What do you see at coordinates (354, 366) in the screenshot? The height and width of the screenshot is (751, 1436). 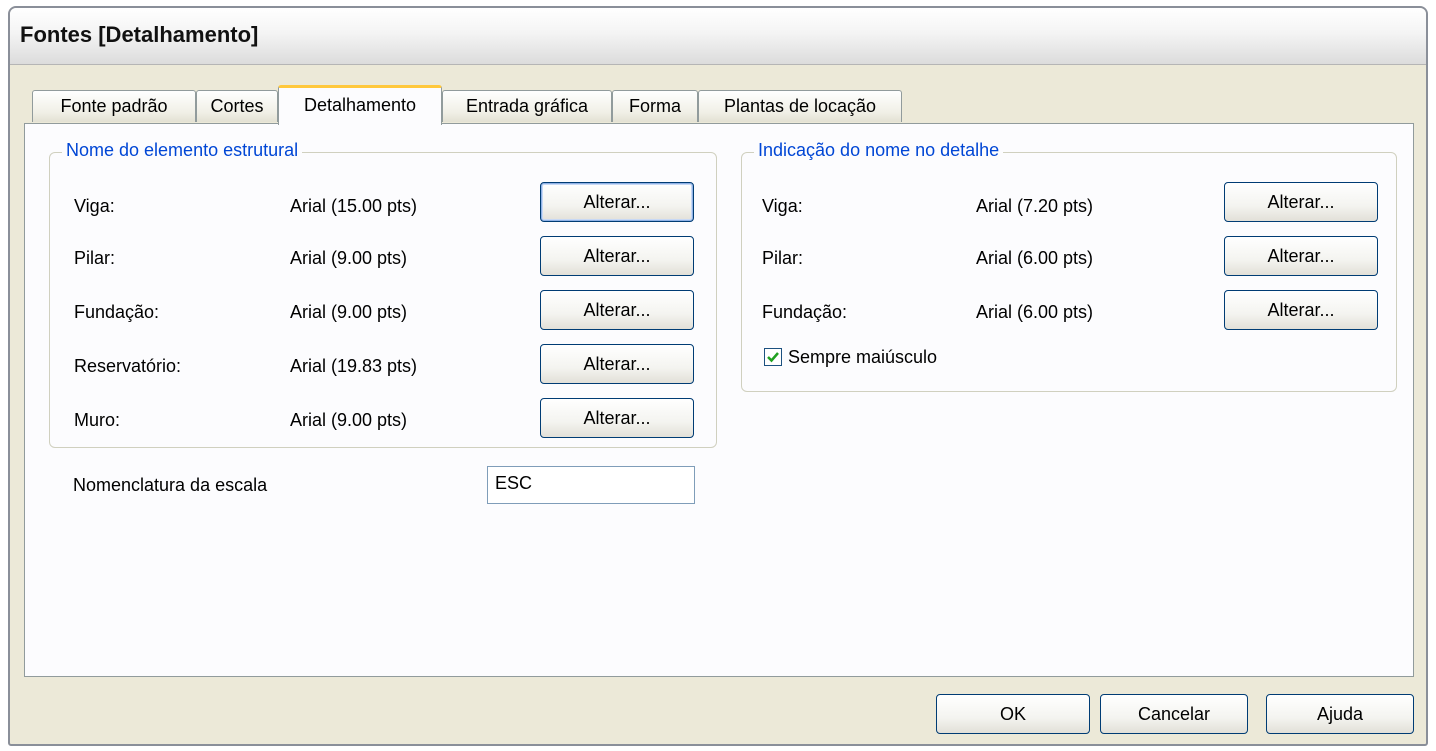 I see `value-reservatorio: Arial (19.83 pts)` at bounding box center [354, 366].